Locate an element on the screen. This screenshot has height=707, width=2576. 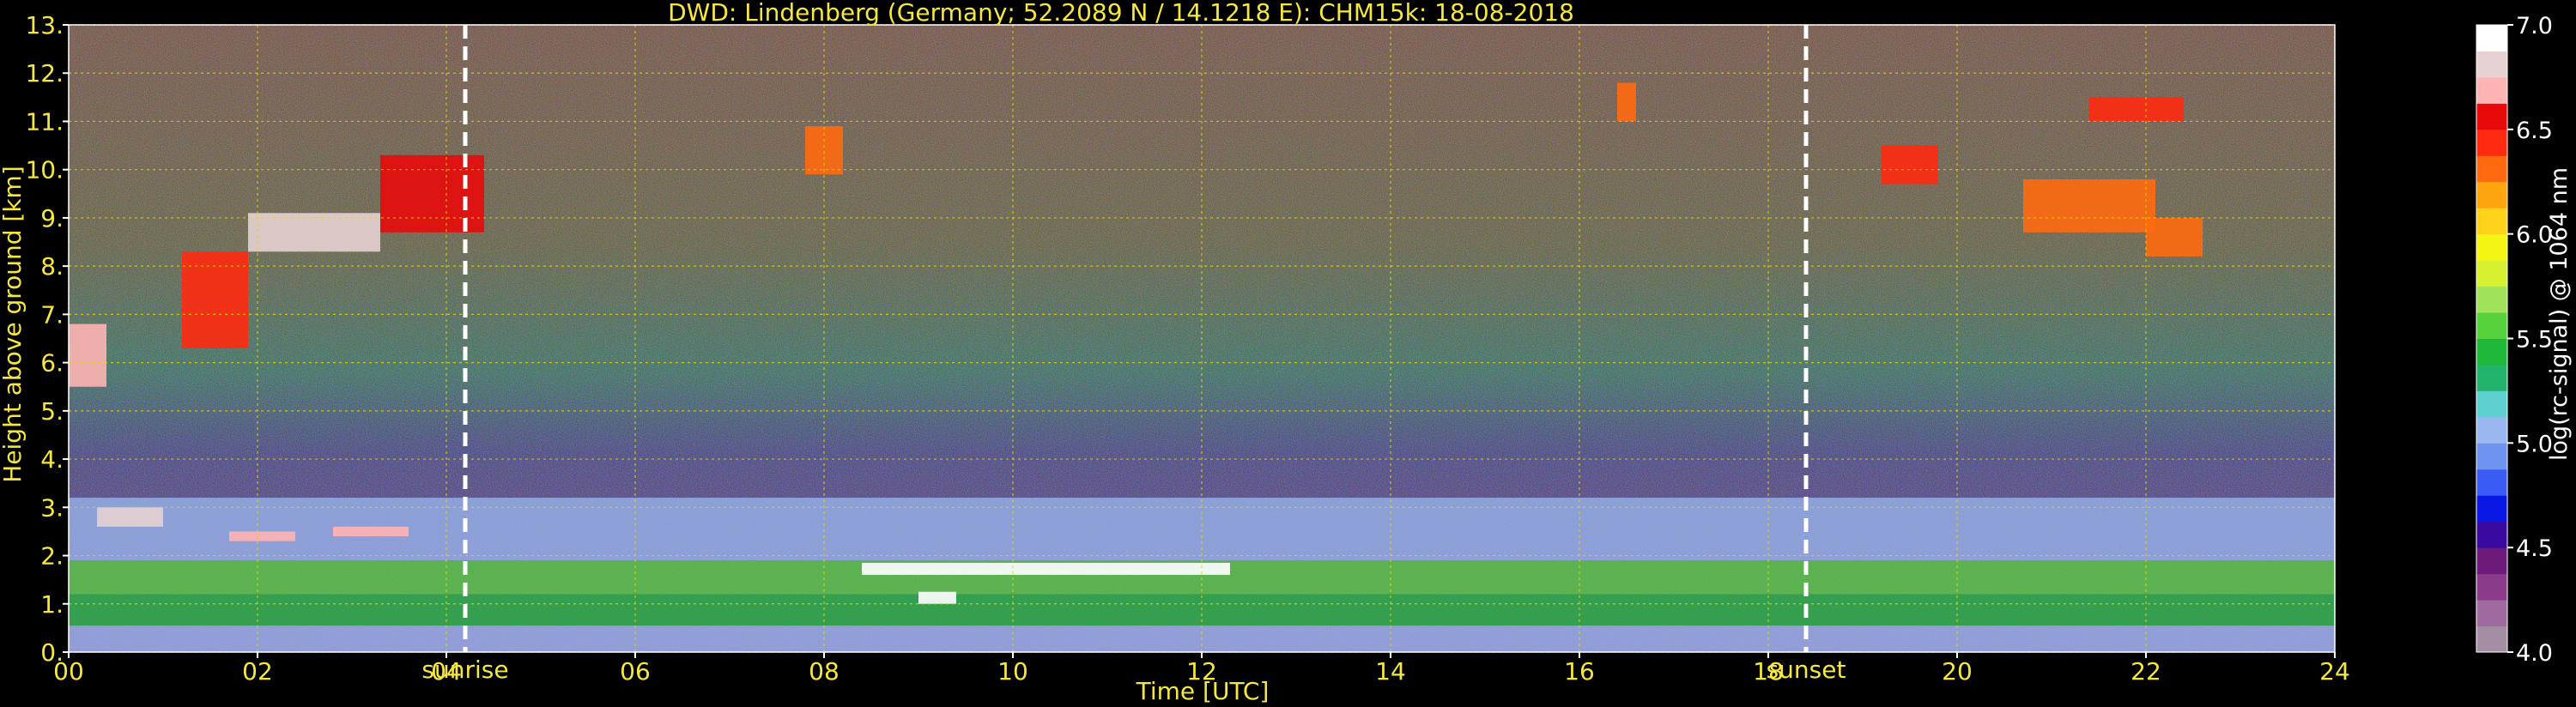
x-tick-label: 18 is located at coordinates (1768, 671).